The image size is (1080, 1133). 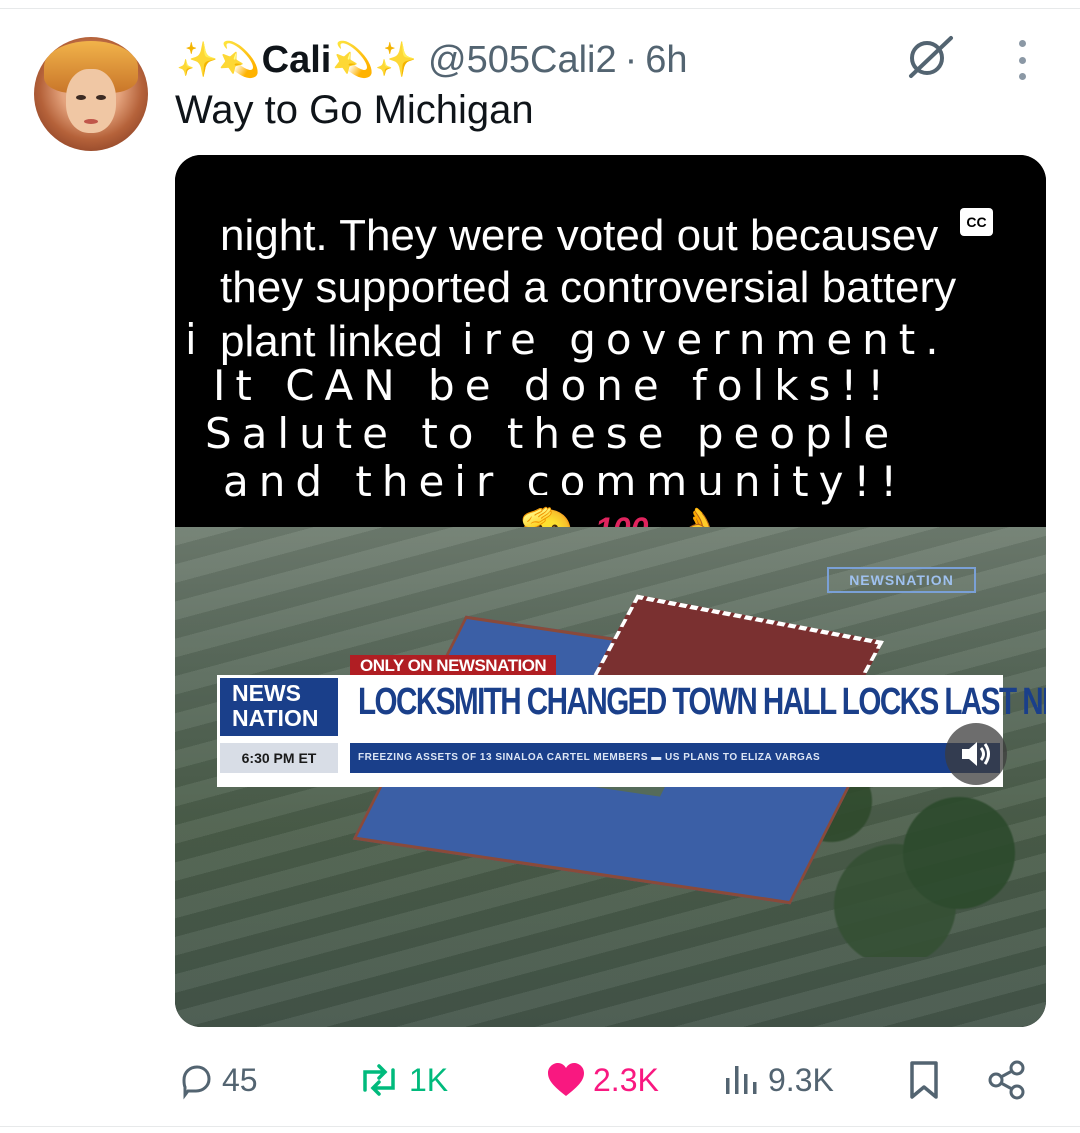 What do you see at coordinates (552, 433) in the screenshot?
I see `overlay-text-line: Salute to these people` at bounding box center [552, 433].